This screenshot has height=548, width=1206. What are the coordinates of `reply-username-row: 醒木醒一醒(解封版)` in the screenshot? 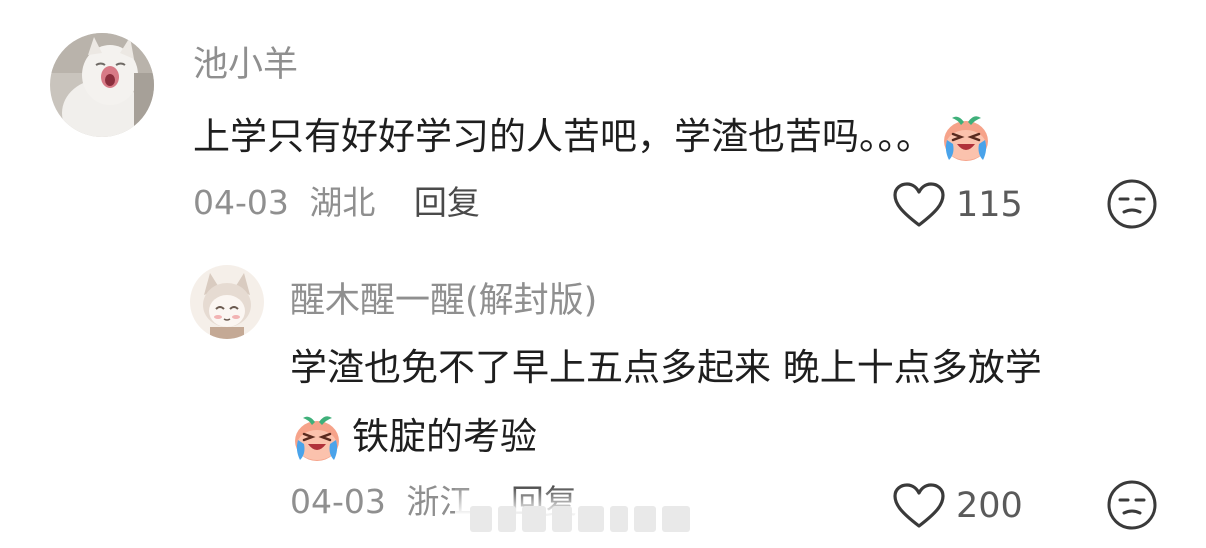 It's located at (443, 301).